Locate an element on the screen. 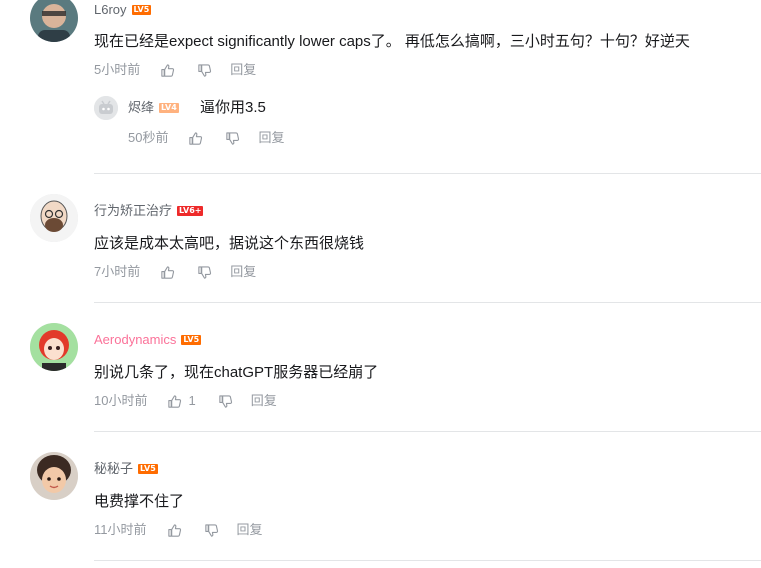 The height and width of the screenshot is (568, 761). username: 行为矫正治疗 LV6+ is located at coordinates (149, 211).